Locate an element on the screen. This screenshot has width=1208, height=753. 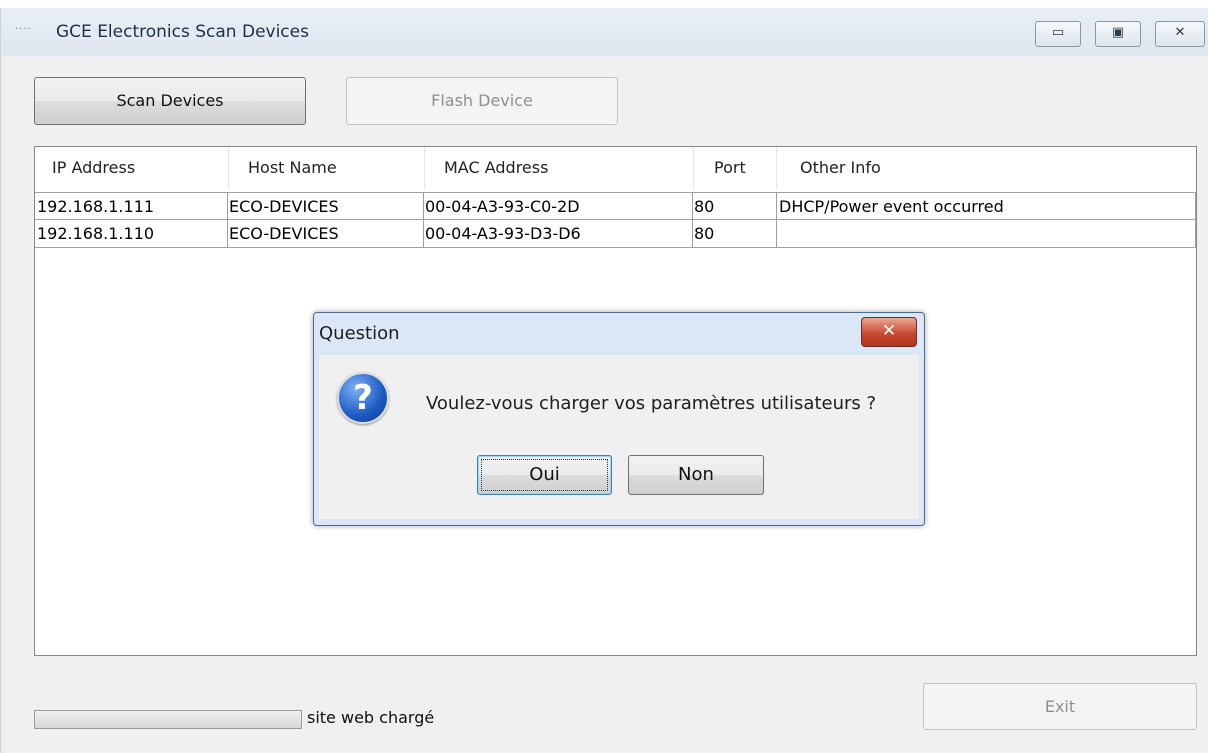
scan-devices-button: Scan Devices is located at coordinates (170, 101).